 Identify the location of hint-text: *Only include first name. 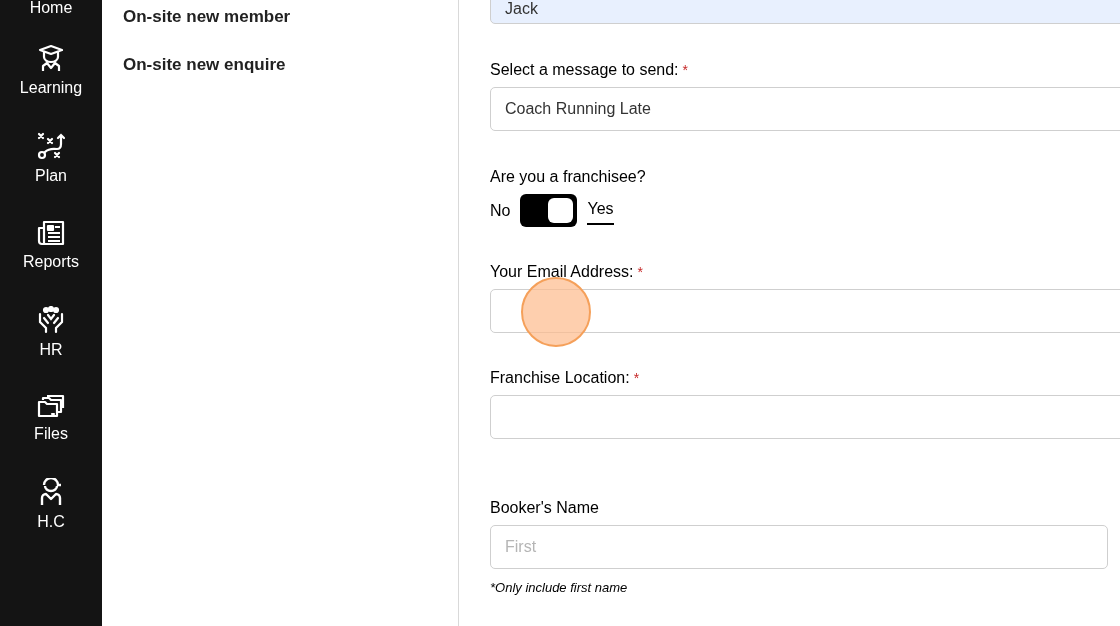
(559, 588).